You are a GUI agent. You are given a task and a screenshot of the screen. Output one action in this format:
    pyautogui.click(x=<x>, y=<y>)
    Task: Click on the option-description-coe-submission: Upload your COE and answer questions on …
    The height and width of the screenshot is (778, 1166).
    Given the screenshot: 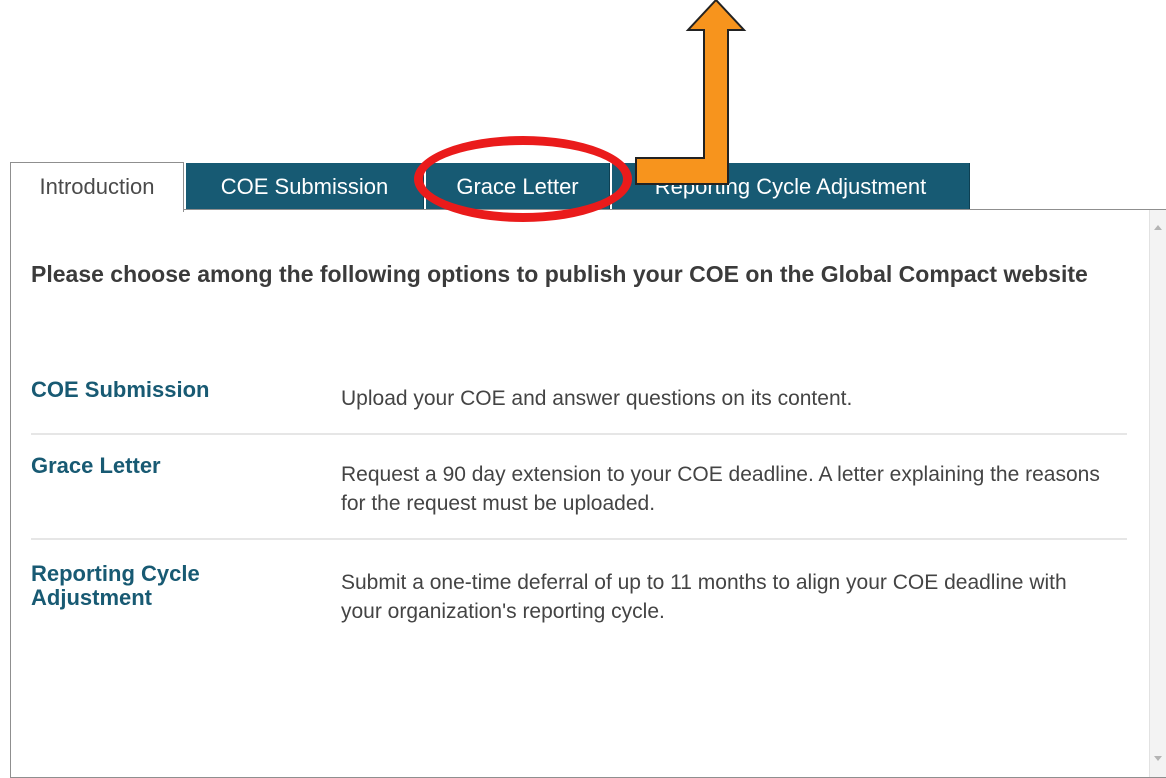 What is the action you would take?
    pyautogui.click(x=597, y=398)
    